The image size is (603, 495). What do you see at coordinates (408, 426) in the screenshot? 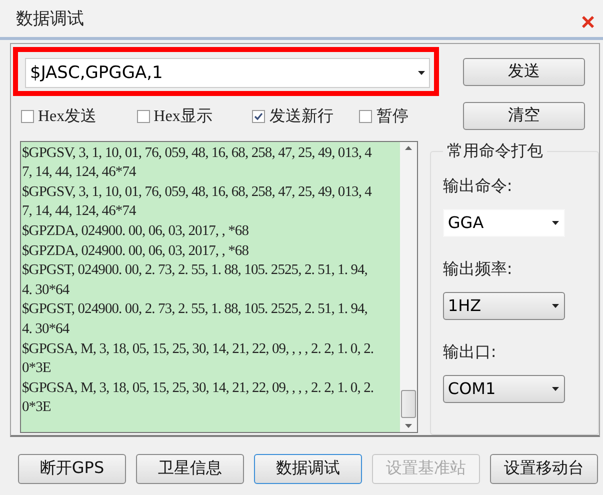
I see `scroll-down-icon` at bounding box center [408, 426].